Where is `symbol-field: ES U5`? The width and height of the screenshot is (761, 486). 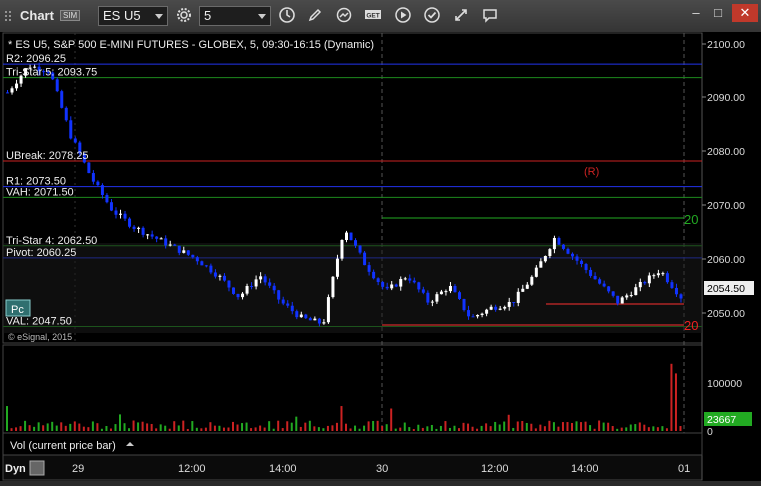
symbol-field: ES U5 is located at coordinates (133, 16).